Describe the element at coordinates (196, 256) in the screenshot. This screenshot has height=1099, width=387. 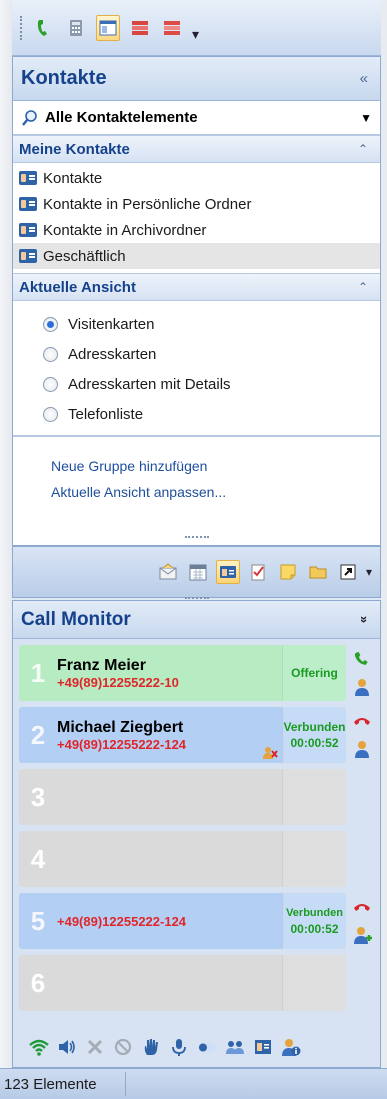
I see `folder-item-business: Geschäftlich` at that location.